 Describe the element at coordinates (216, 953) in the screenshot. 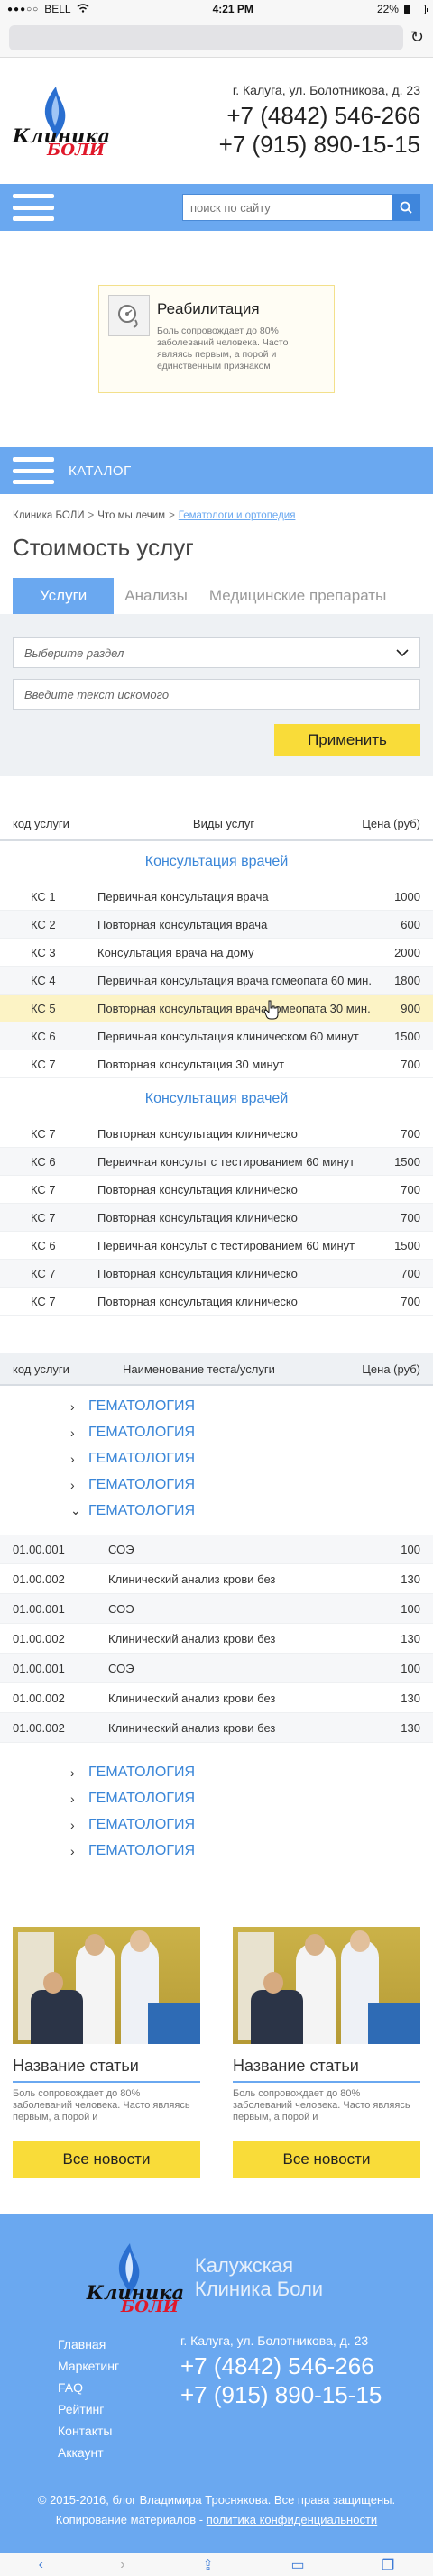

I see `price-row: КС 3 Консультация врача на дому 2000` at that location.